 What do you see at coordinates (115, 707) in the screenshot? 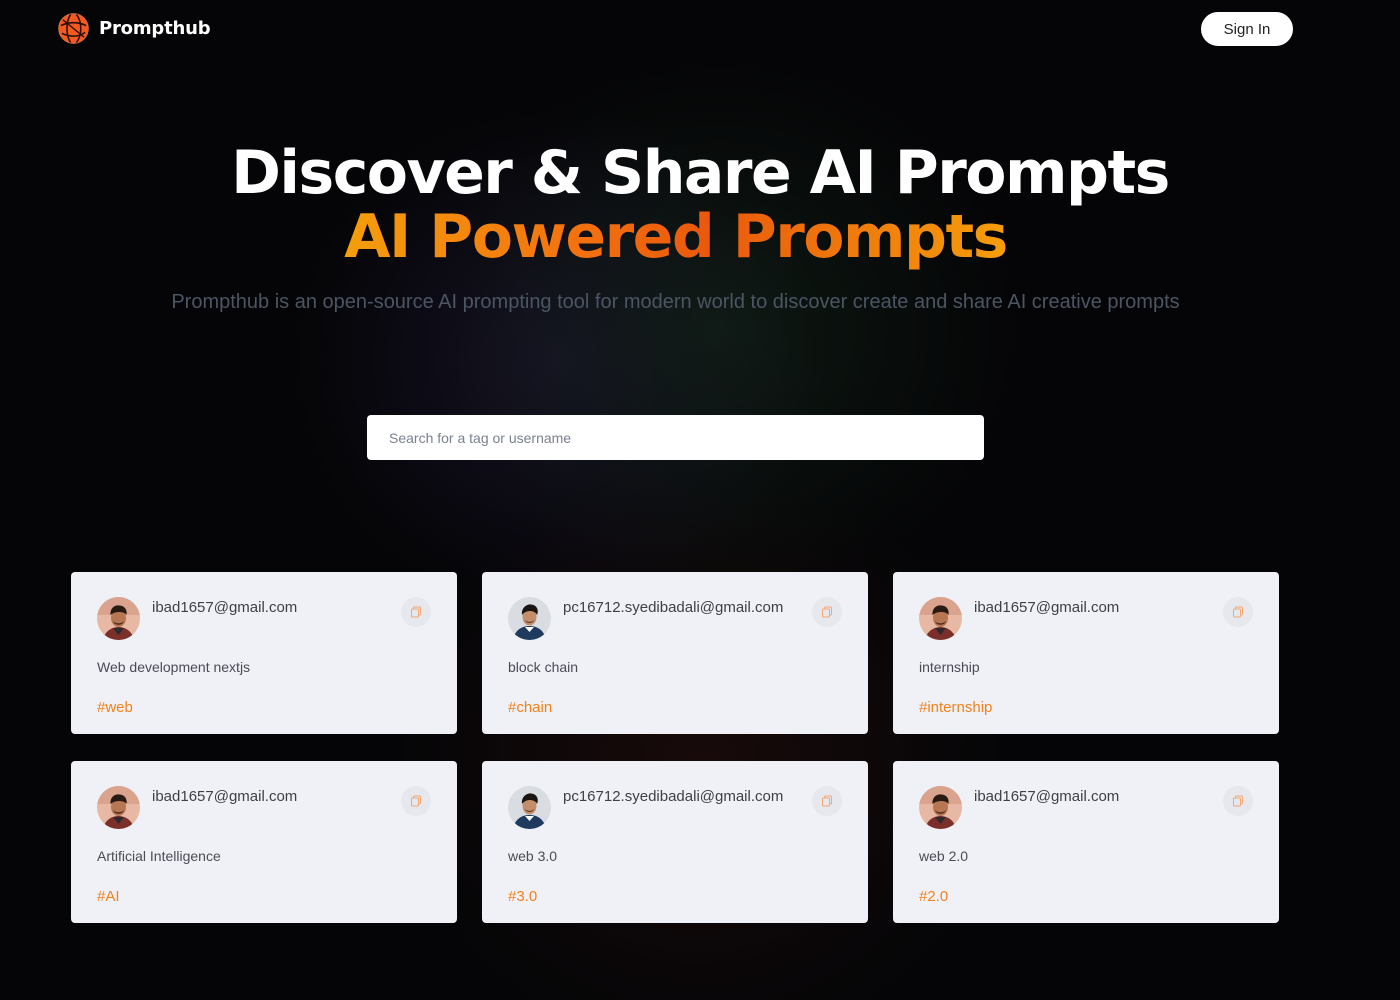
I see `prompt-tag: #web` at bounding box center [115, 707].